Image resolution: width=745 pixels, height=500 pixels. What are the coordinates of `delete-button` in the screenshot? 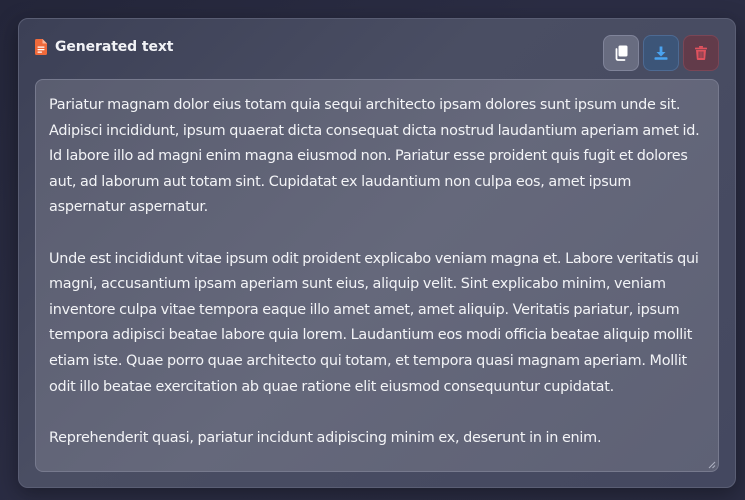 It's located at (701, 53).